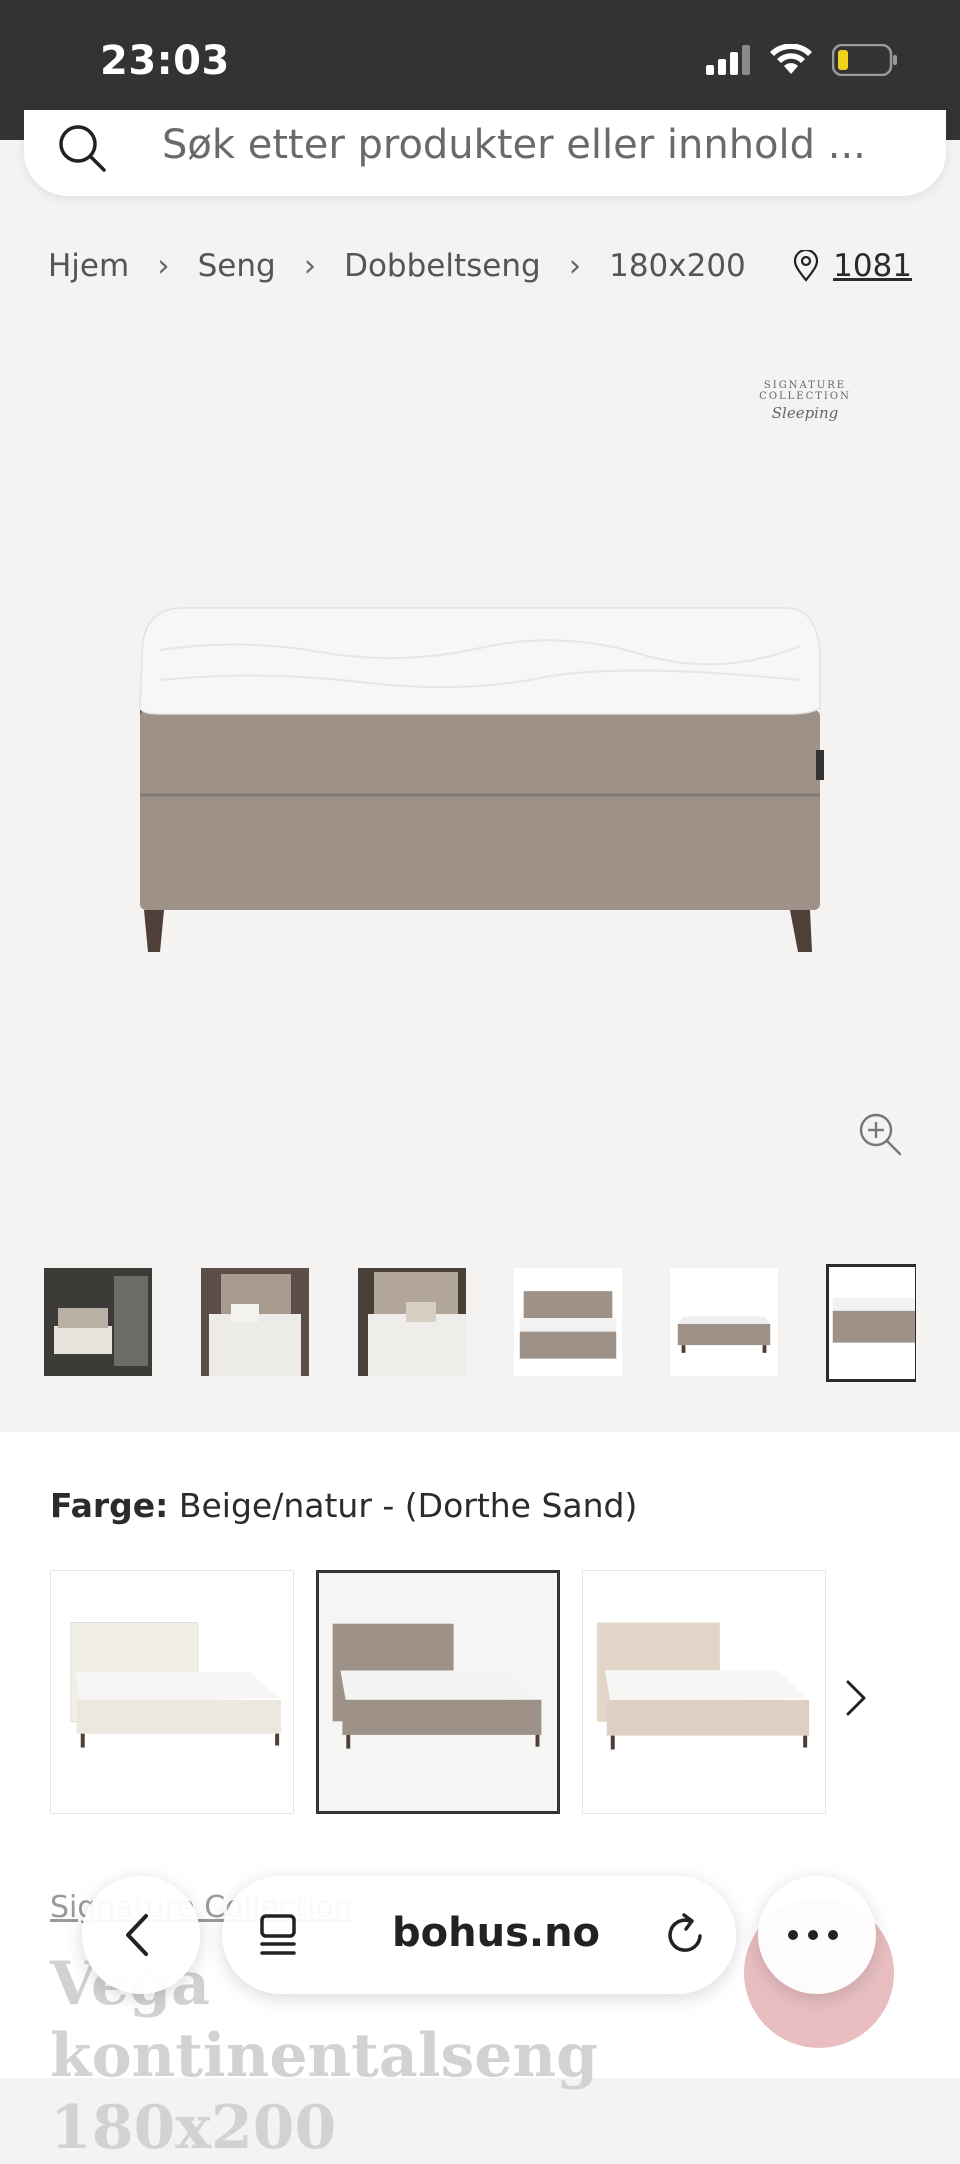 This screenshot has width=960, height=2164. What do you see at coordinates (408, 1505) in the screenshot?
I see `color-label-value: Beige/natur - (Dorthe Sand)` at bounding box center [408, 1505].